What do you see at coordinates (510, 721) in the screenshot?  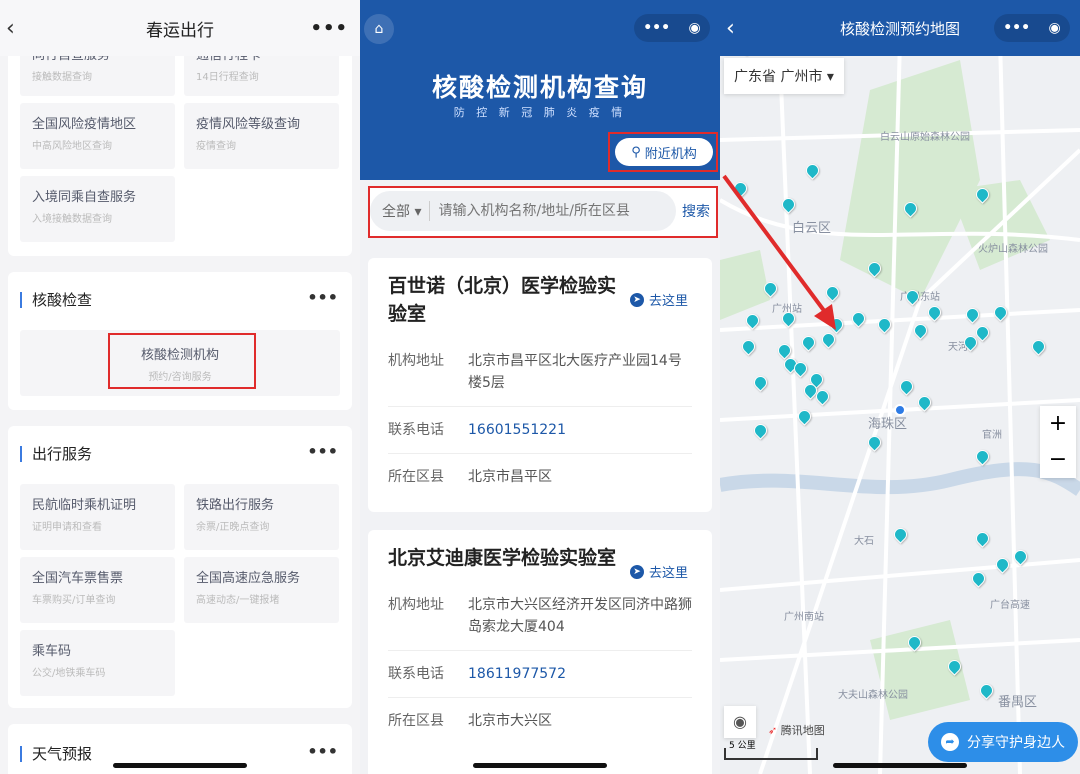 I see `district: 北京市大兴区` at bounding box center [510, 721].